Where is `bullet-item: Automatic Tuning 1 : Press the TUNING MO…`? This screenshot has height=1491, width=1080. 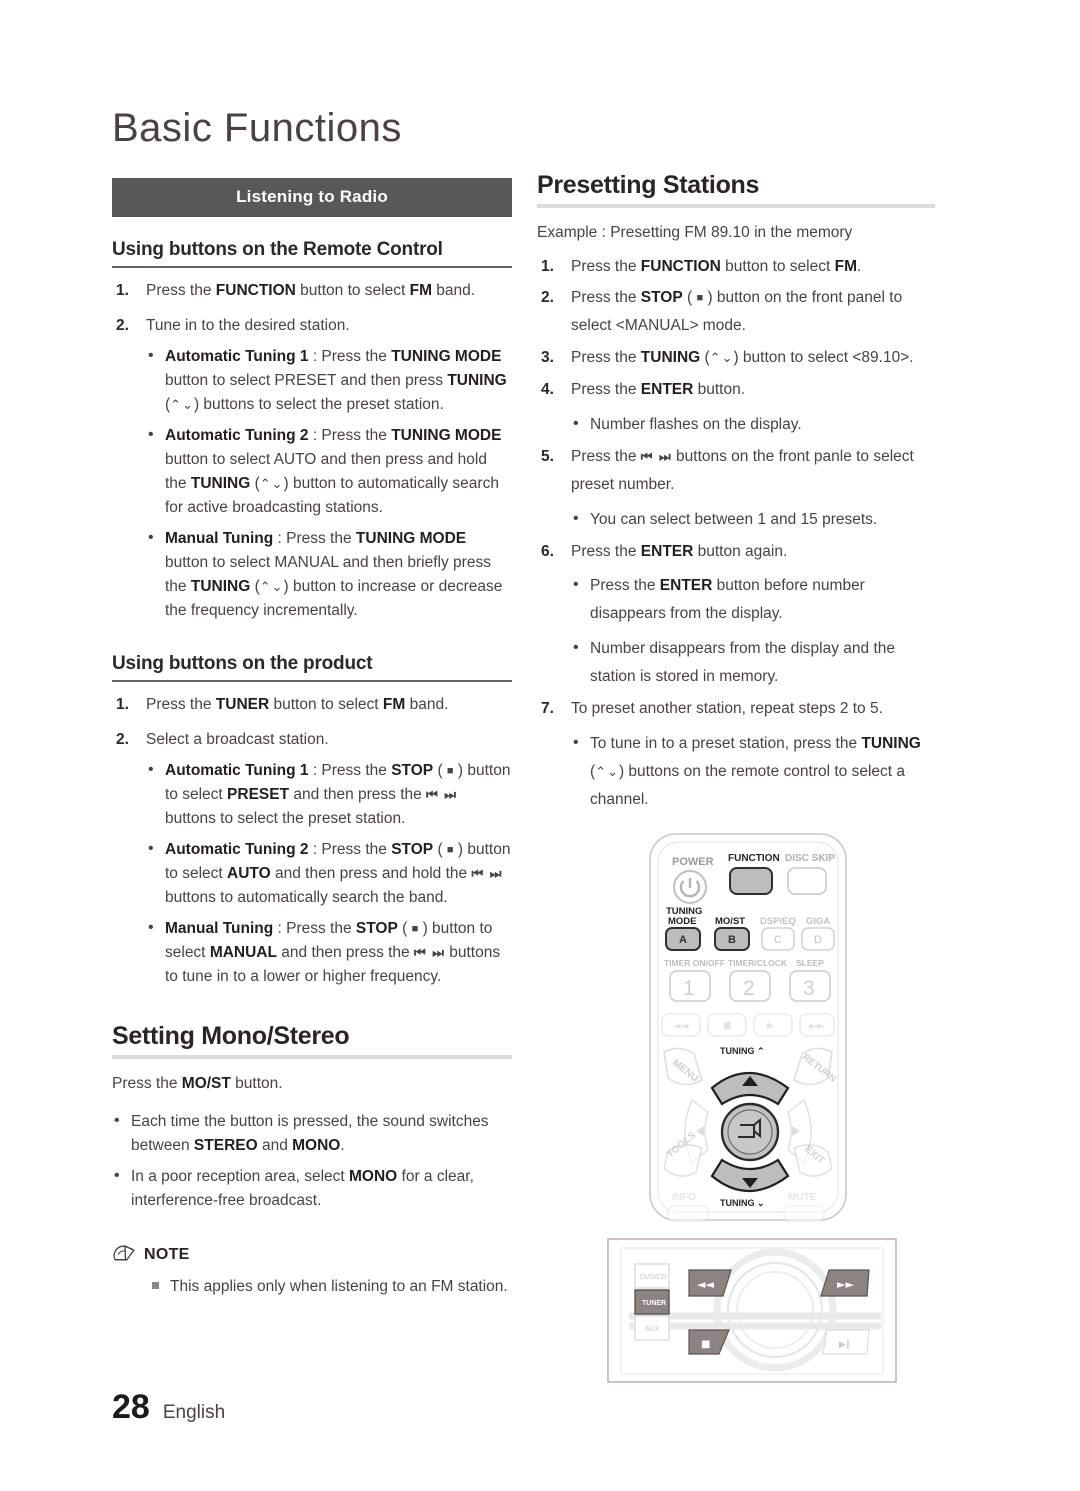 bullet-item: Automatic Tuning 1 : Press the TUNING MO… is located at coordinates (329, 380).